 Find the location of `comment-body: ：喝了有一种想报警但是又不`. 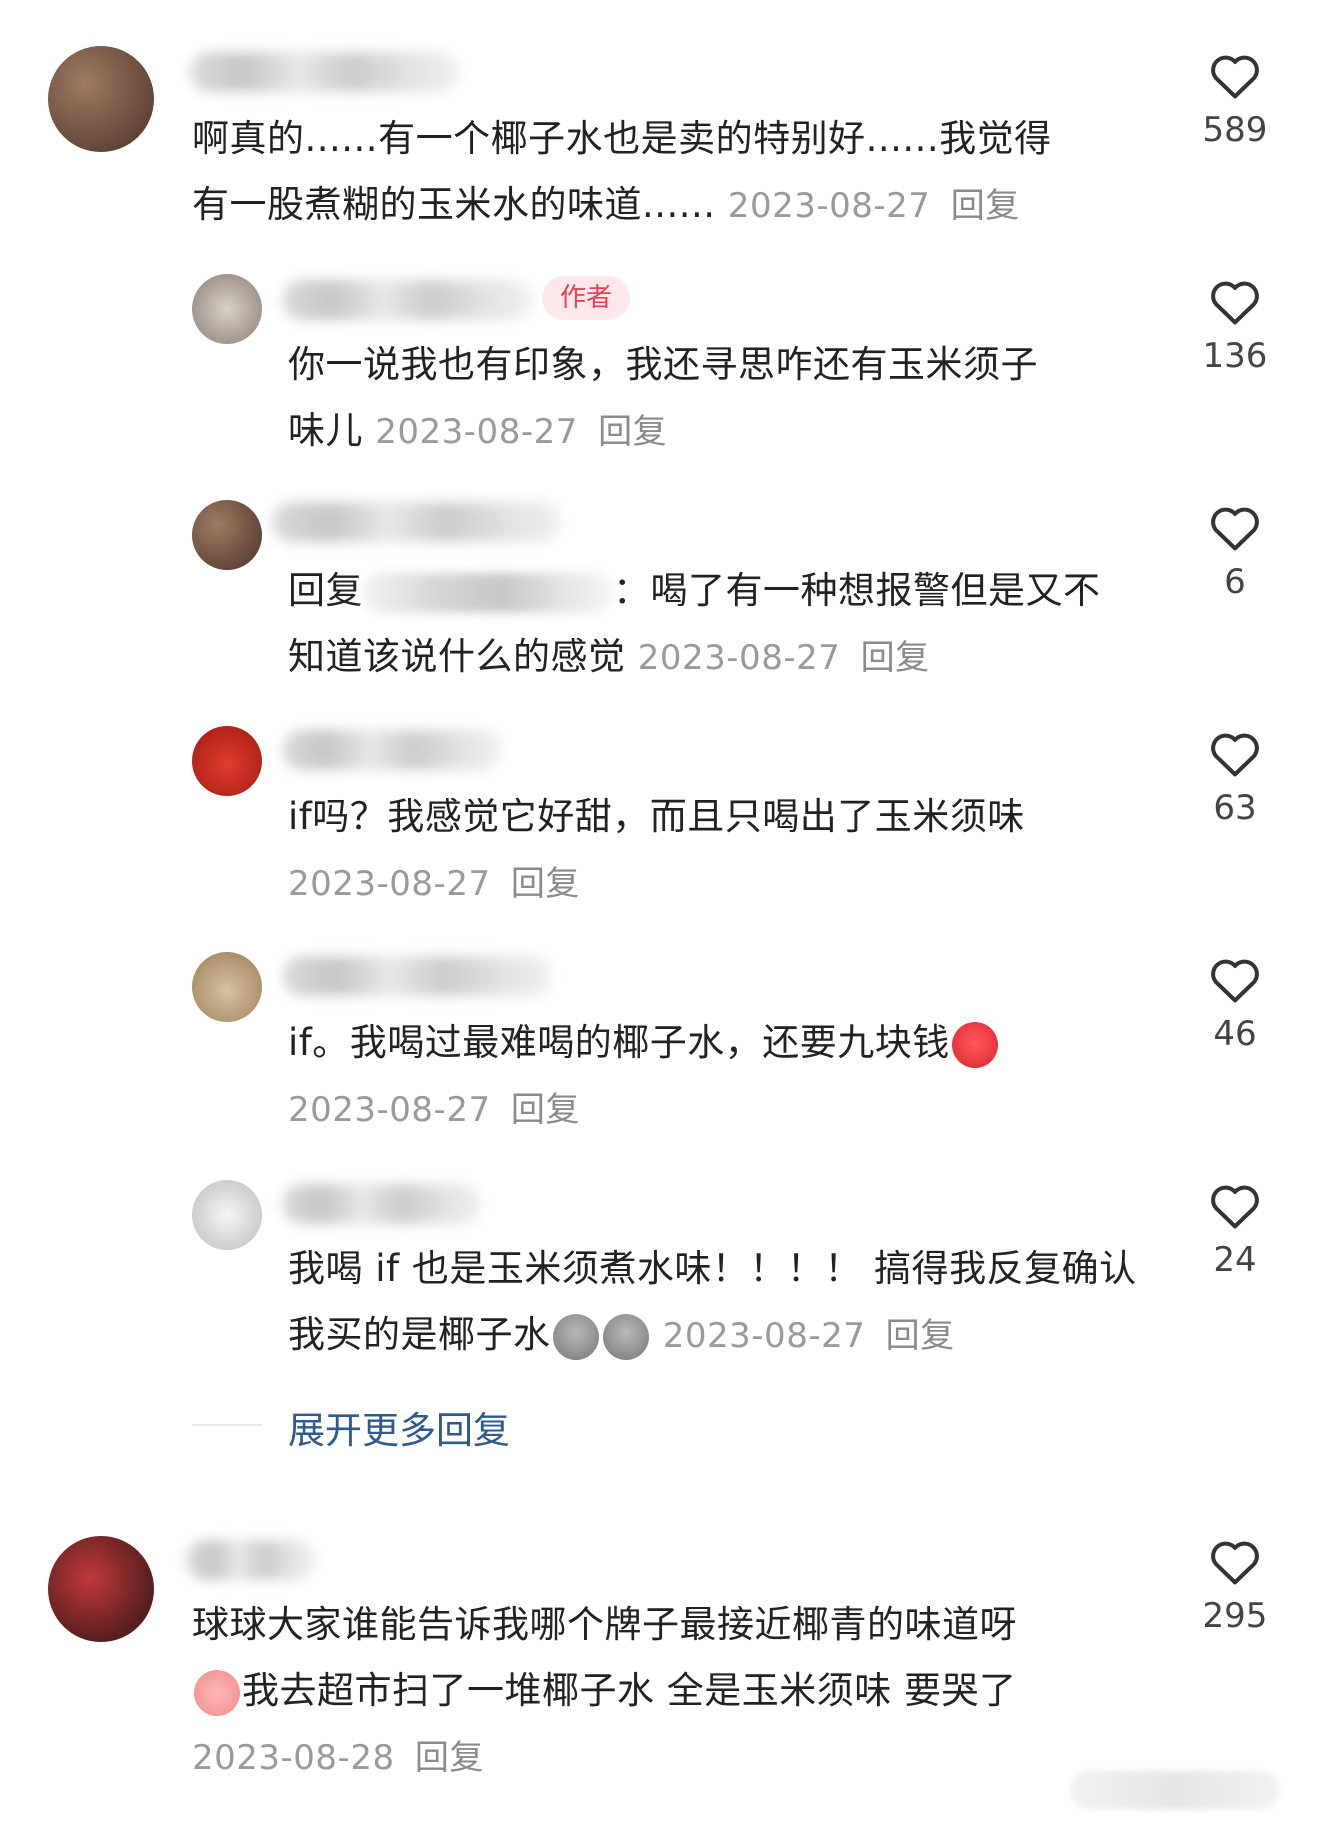

comment-body: ：喝了有一种想报警但是又不 is located at coordinates (857, 590).